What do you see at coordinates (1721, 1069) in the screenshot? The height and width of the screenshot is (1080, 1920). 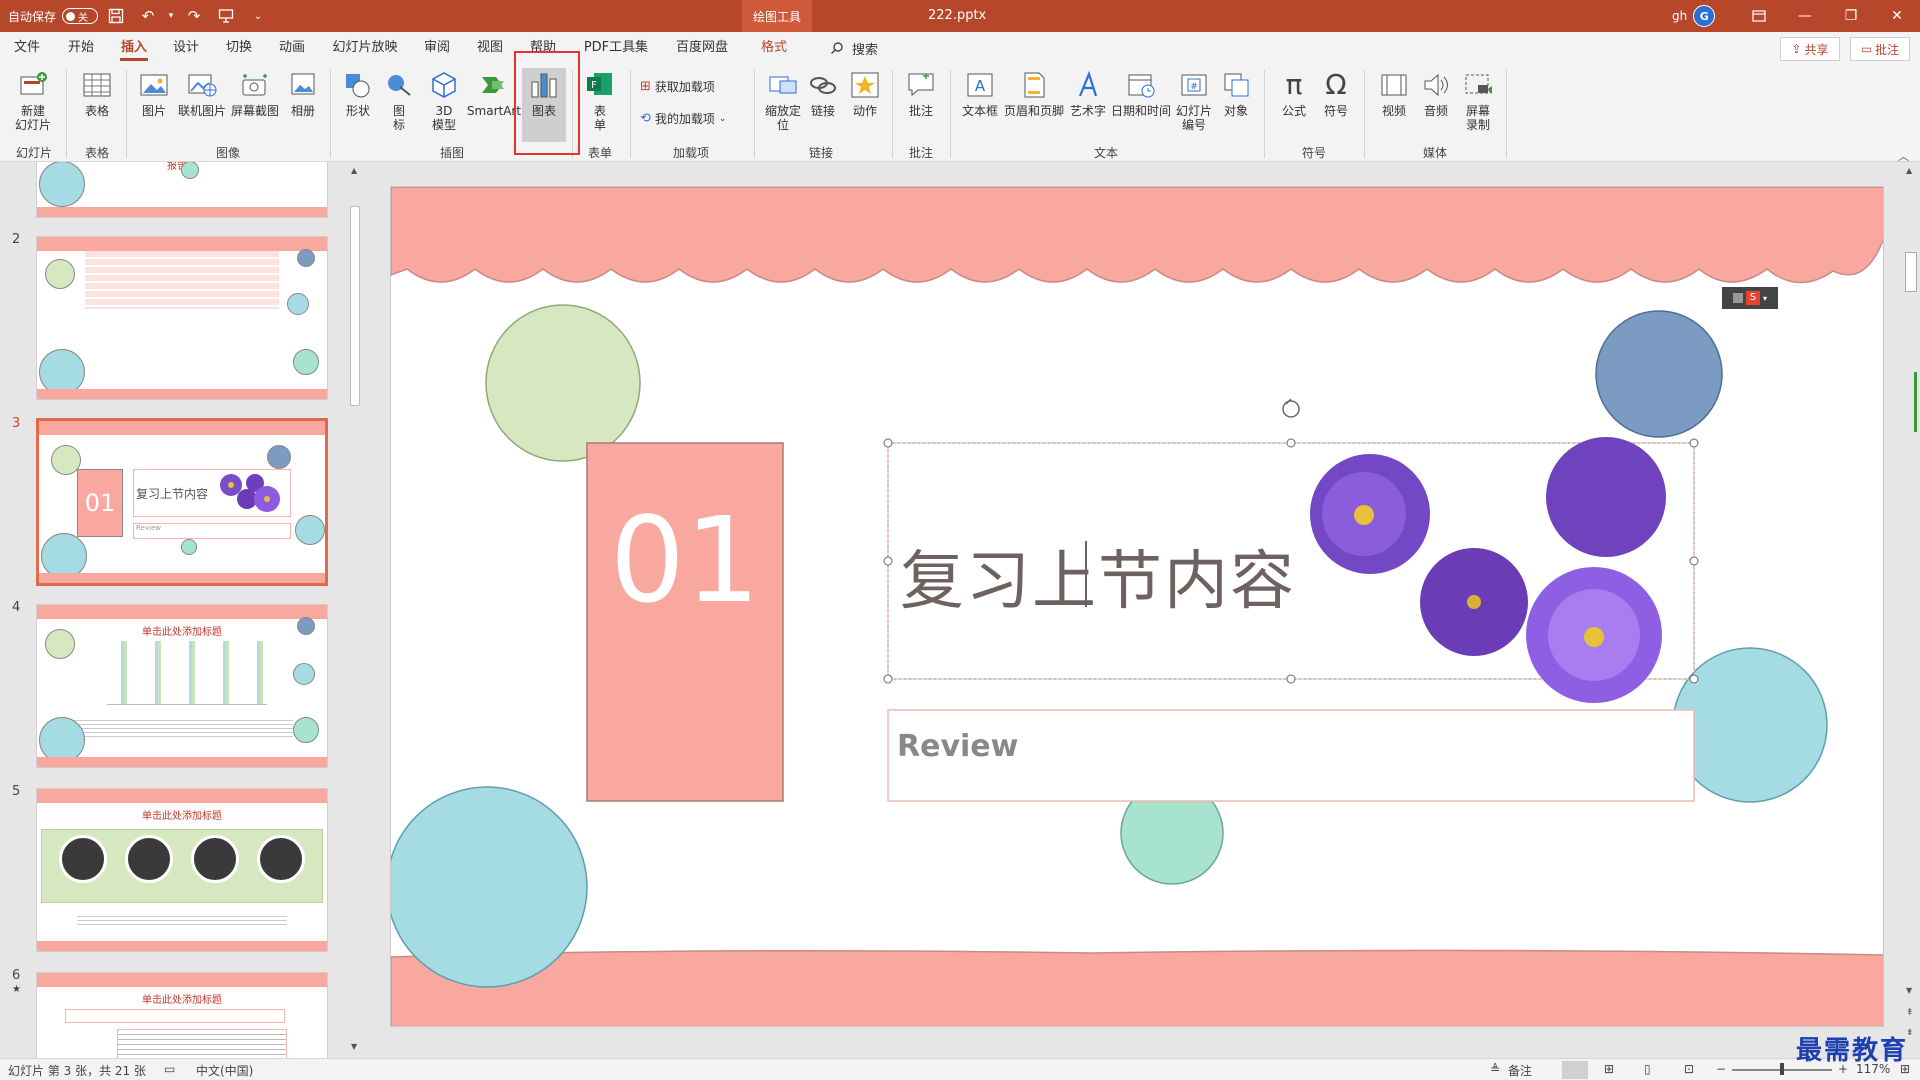 I see `zoom-out-icon: −` at bounding box center [1721, 1069].